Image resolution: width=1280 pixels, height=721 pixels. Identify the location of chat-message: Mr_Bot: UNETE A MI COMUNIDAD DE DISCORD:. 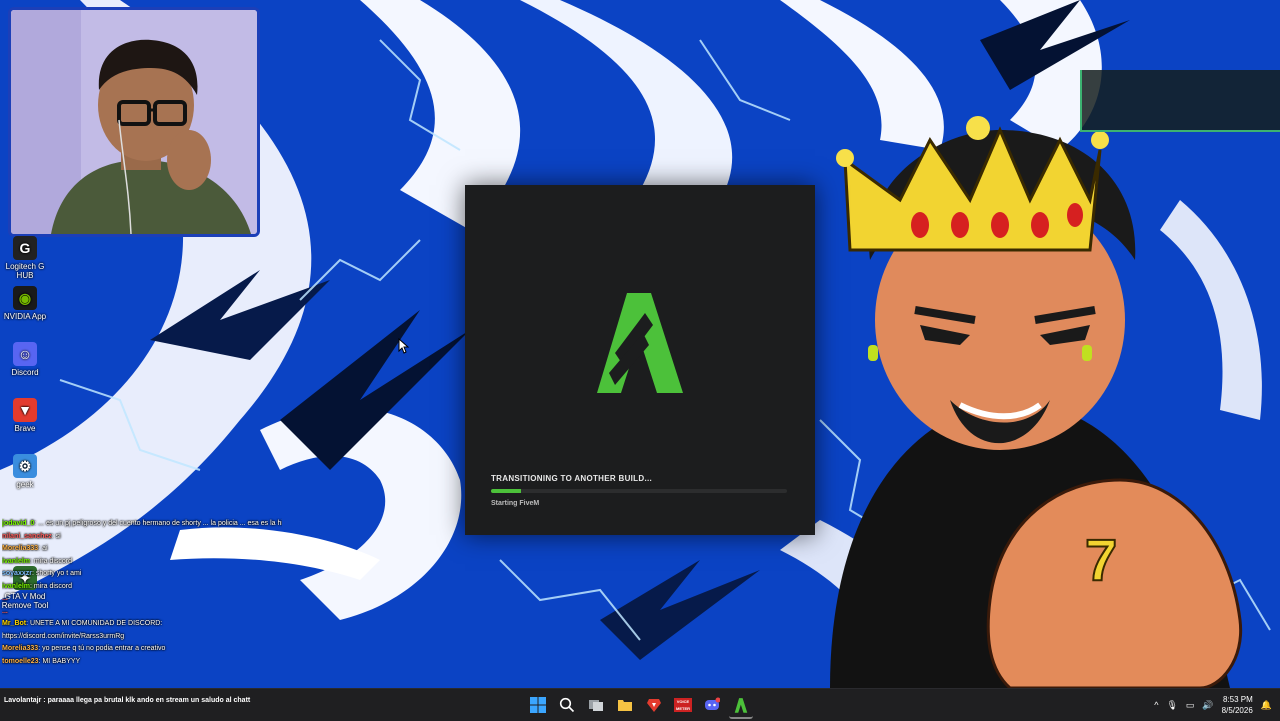
(142, 624).